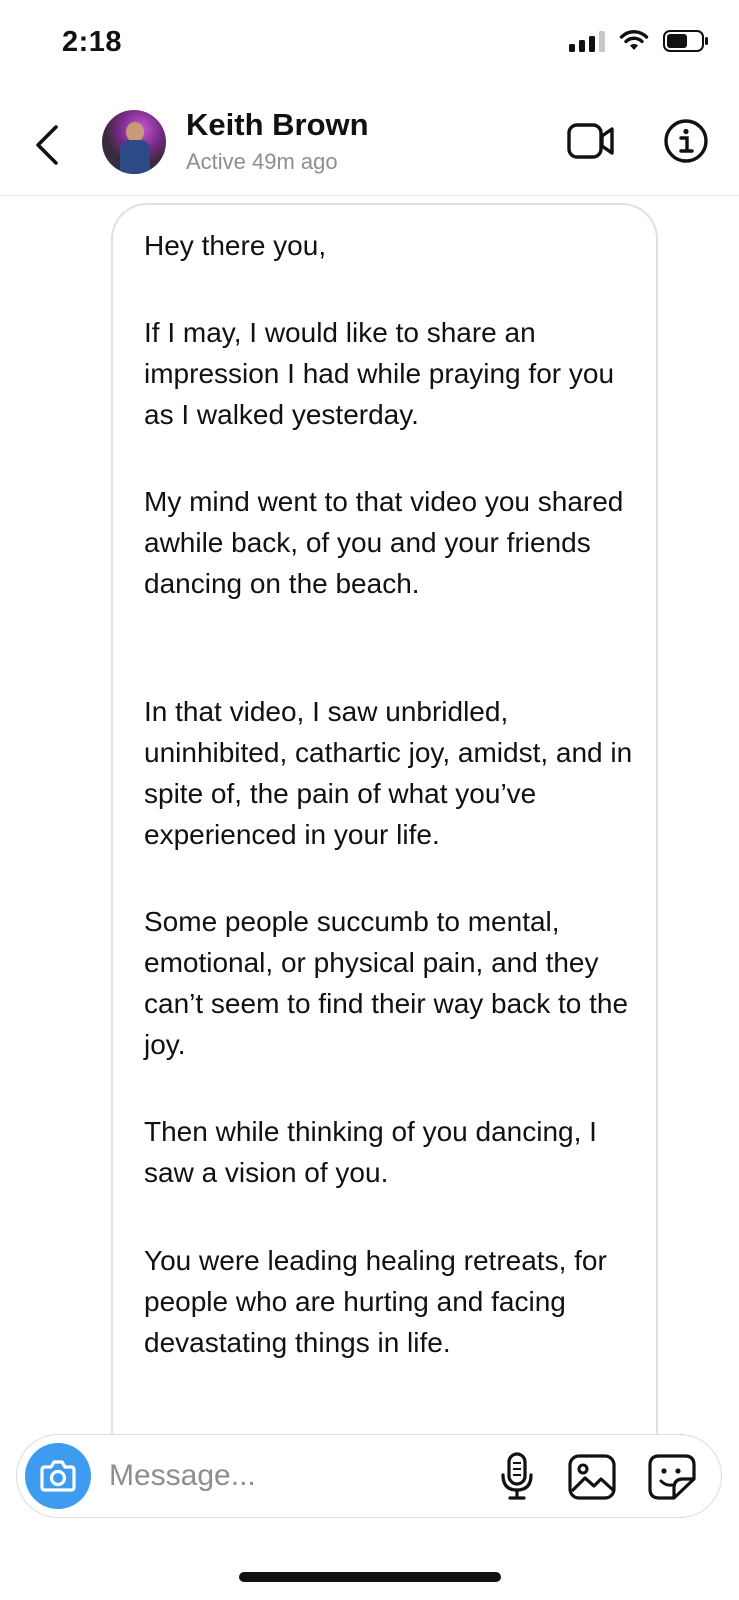 The height and width of the screenshot is (1600, 739). Describe the element at coordinates (591, 141) in the screenshot. I see `video-camera-icon` at that location.